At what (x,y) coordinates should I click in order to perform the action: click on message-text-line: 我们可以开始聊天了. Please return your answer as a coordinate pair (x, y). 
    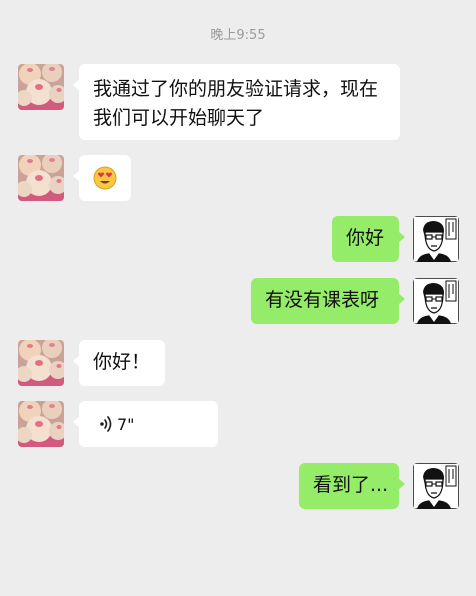
    Looking at the image, I should click on (179, 118).